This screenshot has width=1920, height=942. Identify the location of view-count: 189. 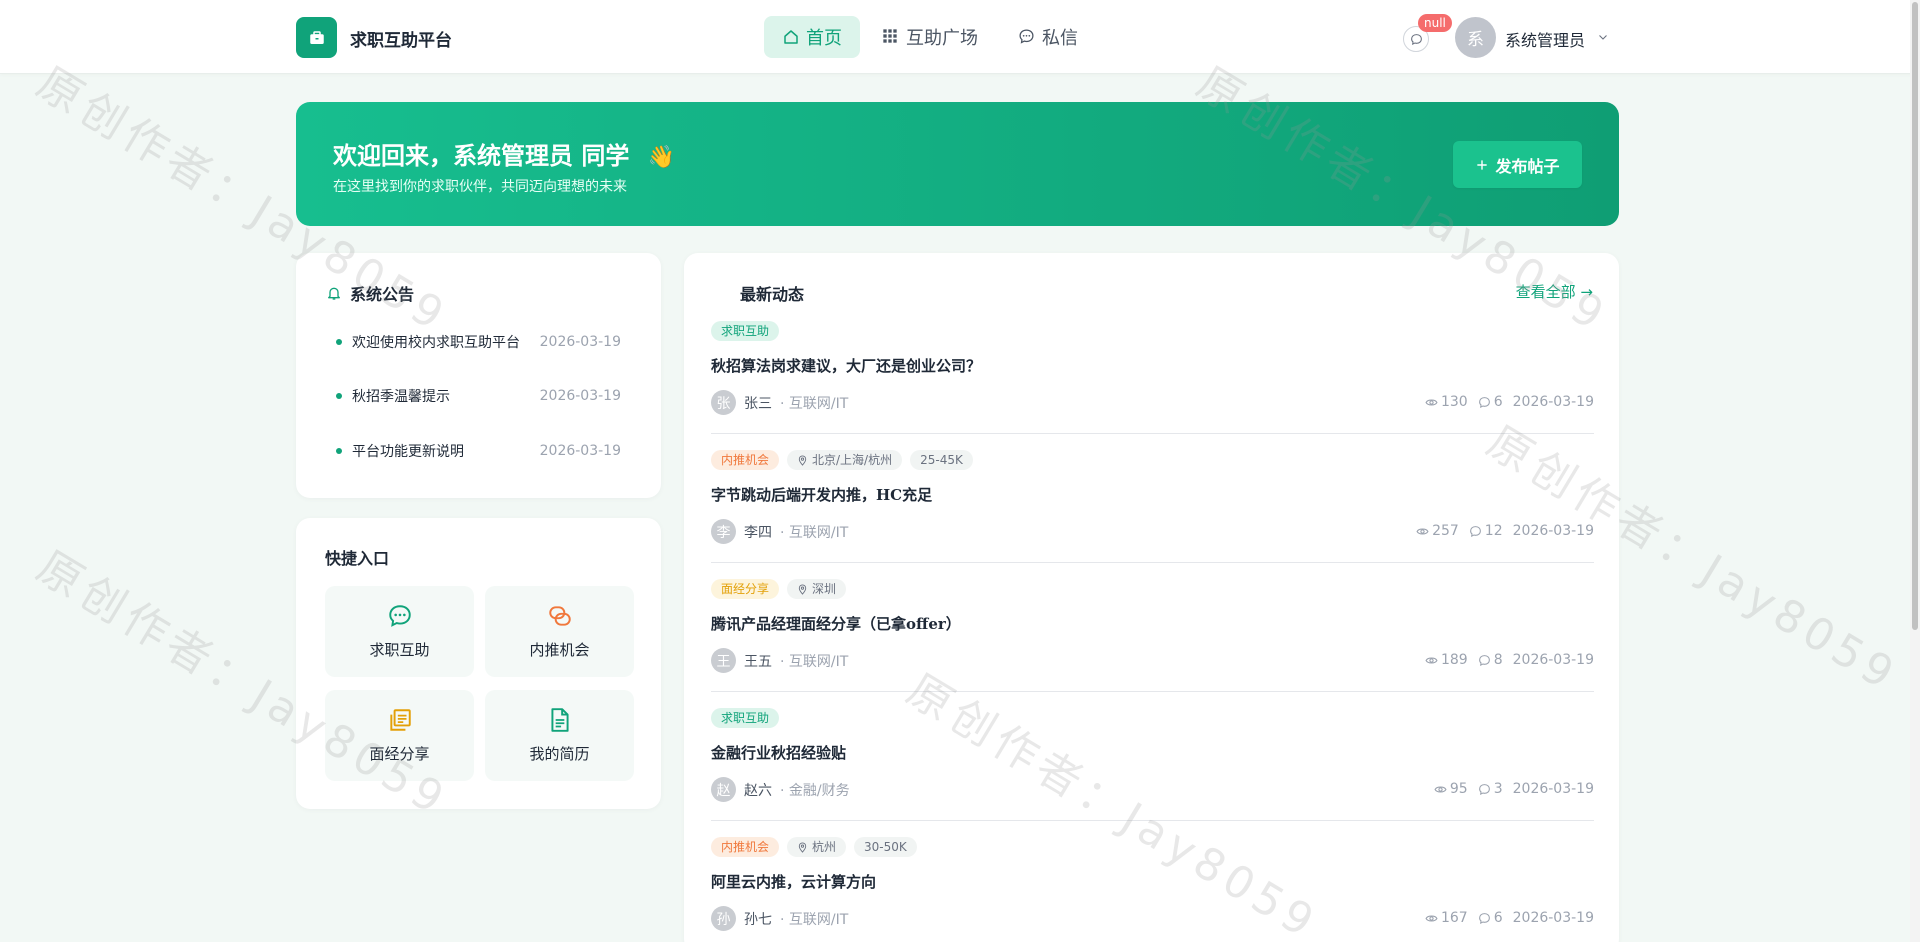
(1446, 660).